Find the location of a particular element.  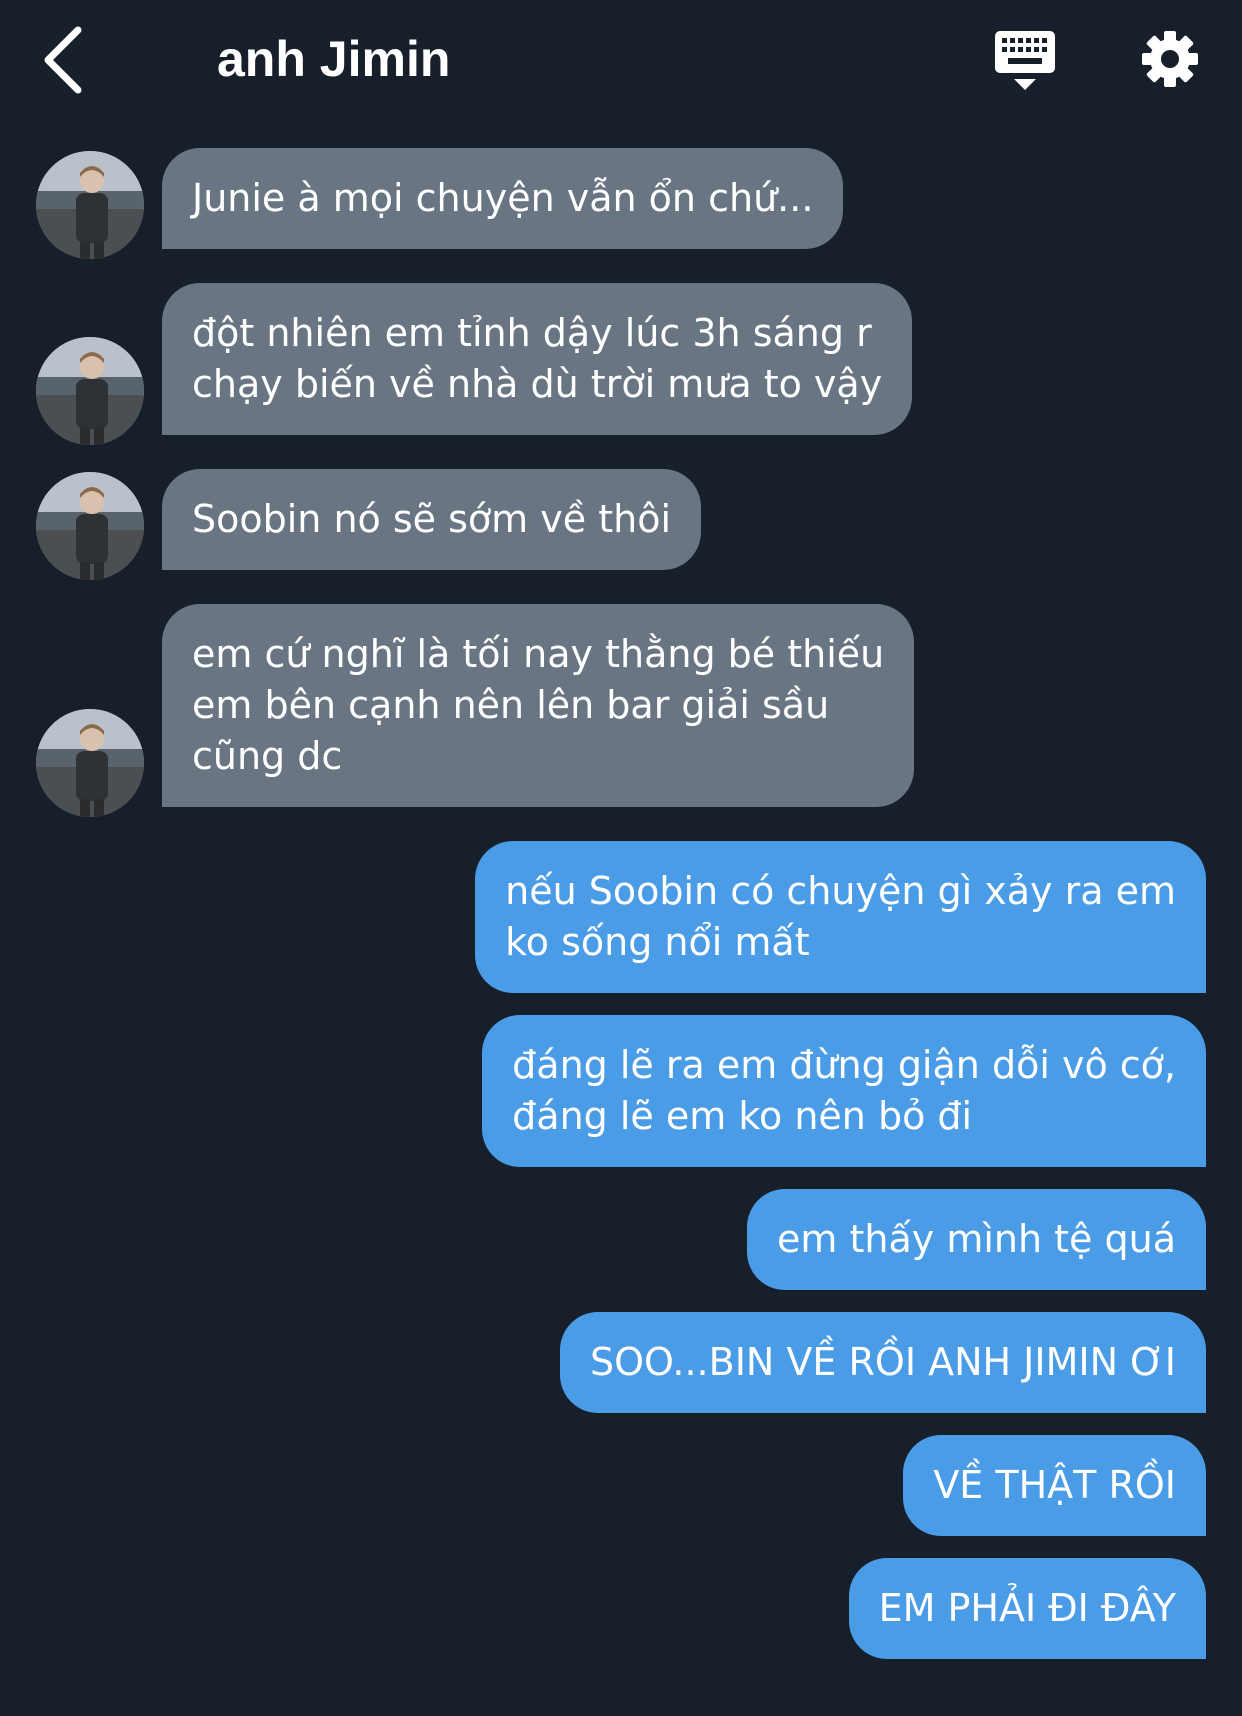

message-line: EM PHẢI ĐI ĐÂY is located at coordinates (1027, 1608).